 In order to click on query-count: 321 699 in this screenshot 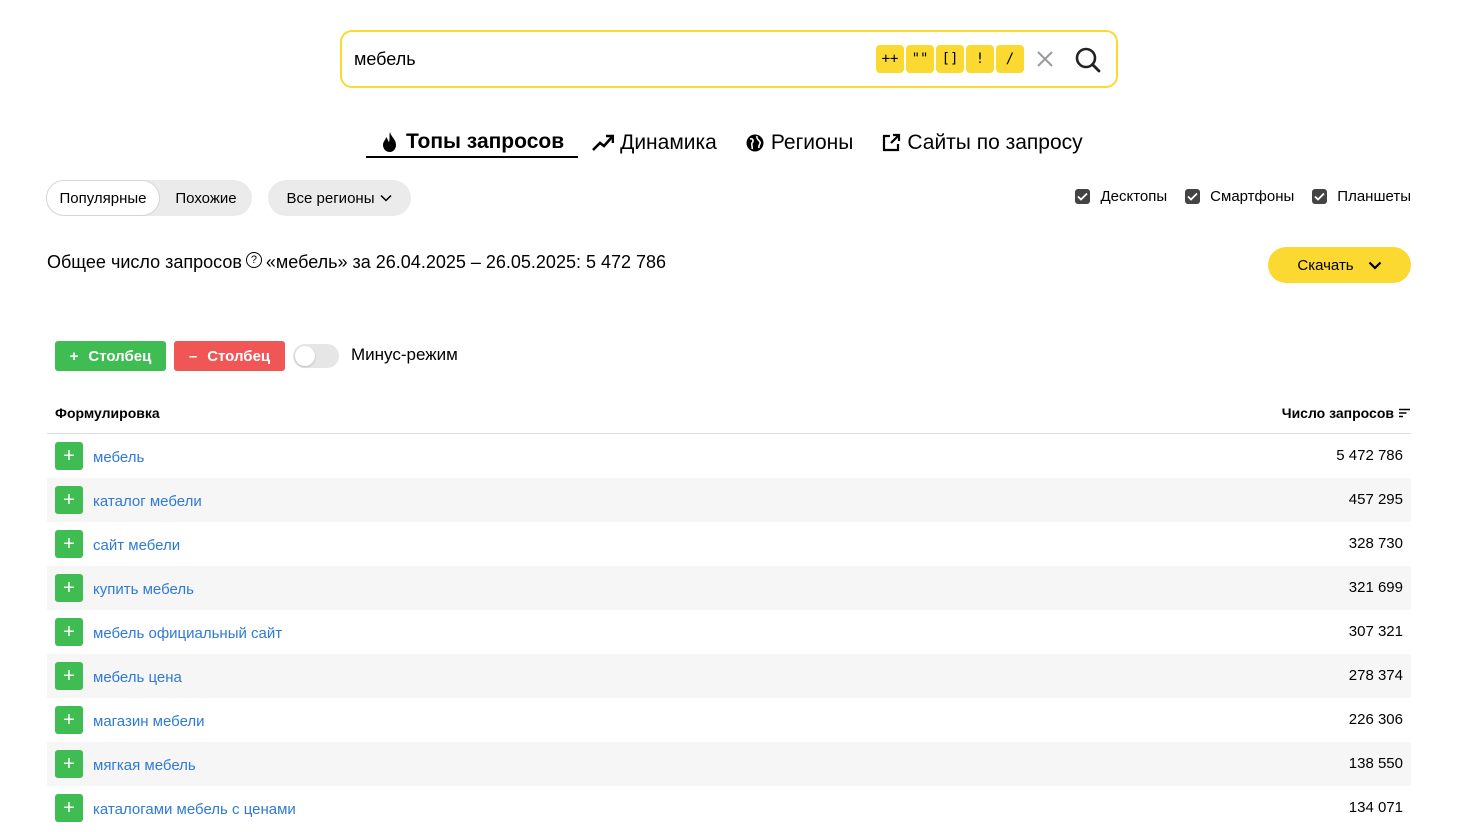, I will do `click(1375, 587)`.